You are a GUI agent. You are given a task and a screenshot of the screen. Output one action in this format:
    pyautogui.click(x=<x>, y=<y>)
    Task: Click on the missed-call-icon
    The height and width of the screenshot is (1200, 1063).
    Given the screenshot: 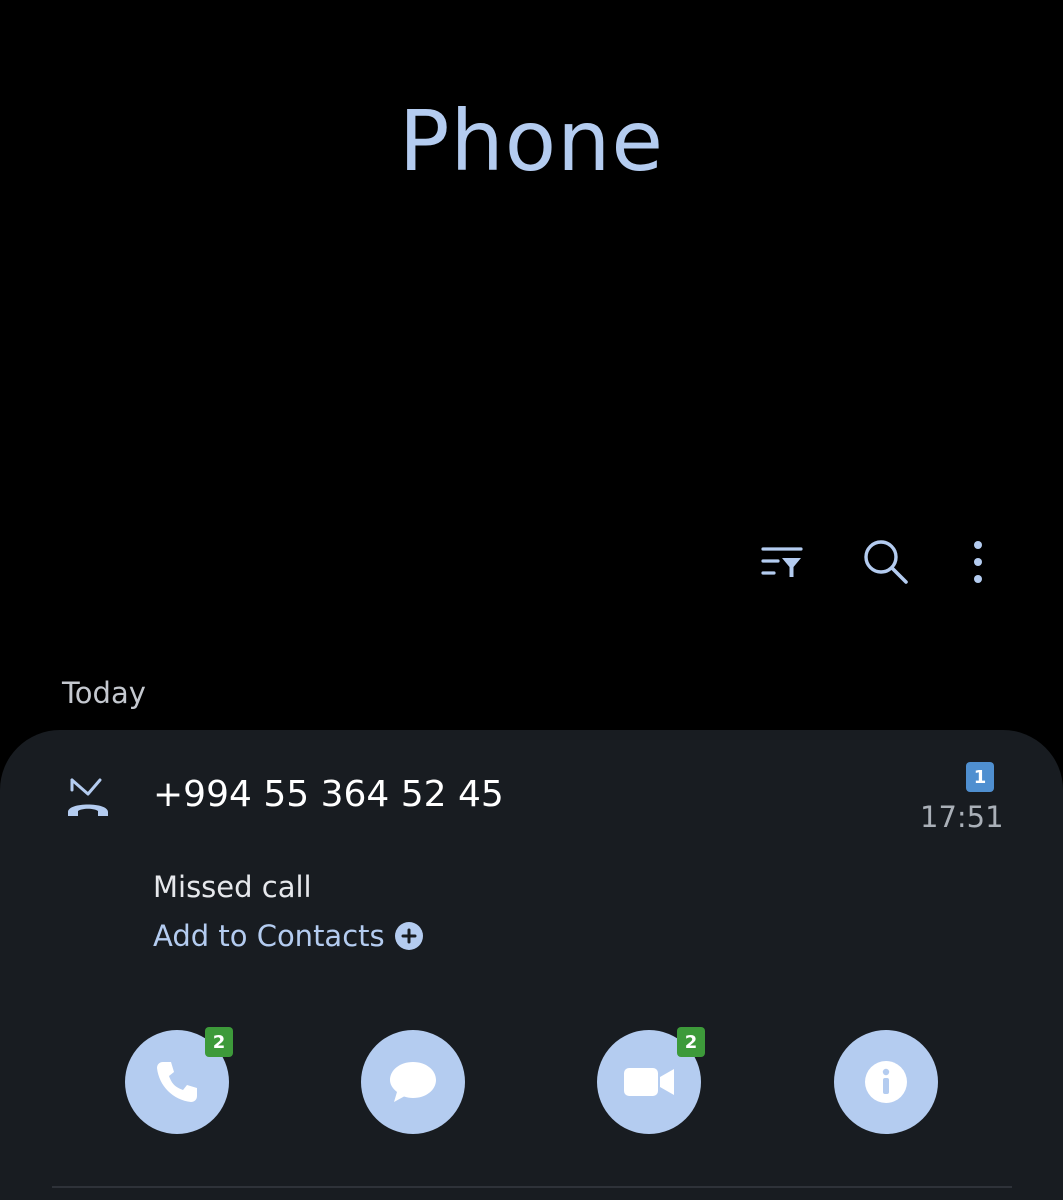 What is the action you would take?
    pyautogui.click(x=88, y=797)
    